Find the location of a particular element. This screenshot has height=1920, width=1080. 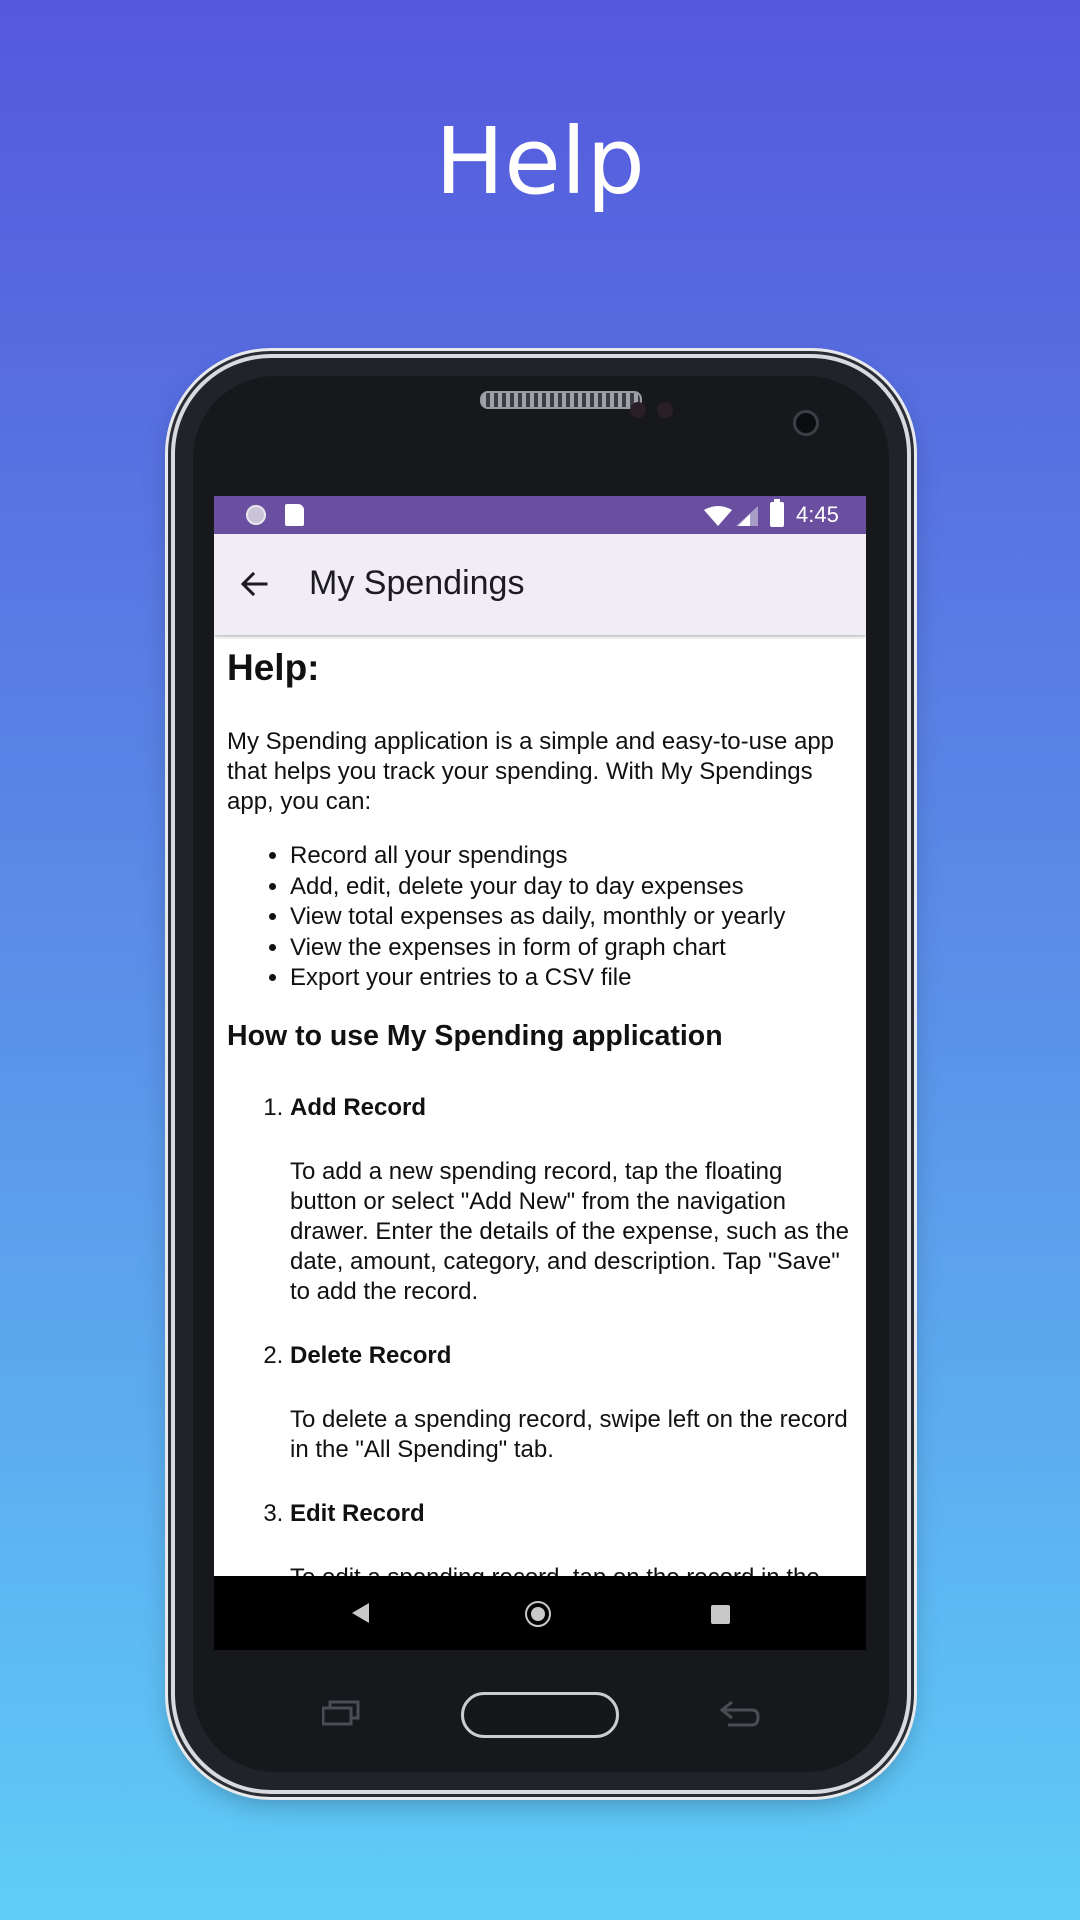

nav-home-icon is located at coordinates (538, 1614).